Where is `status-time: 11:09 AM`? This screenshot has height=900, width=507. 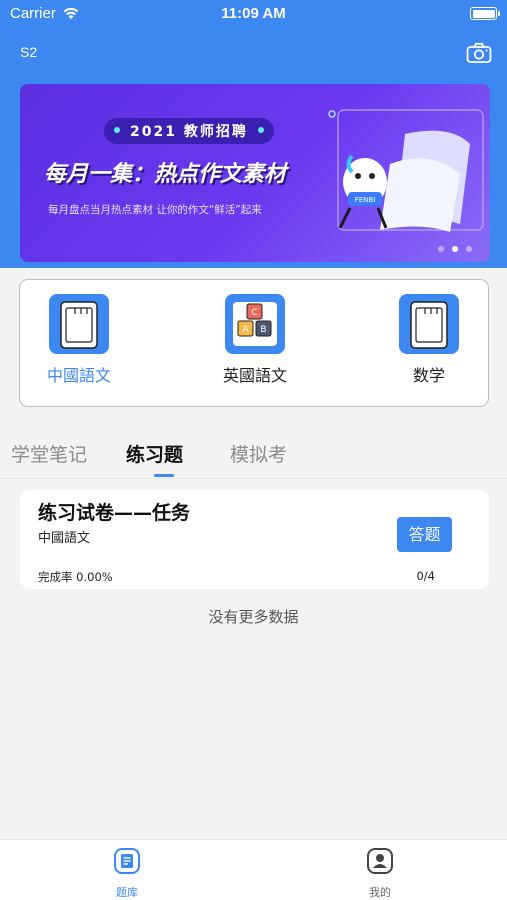 status-time: 11:09 AM is located at coordinates (253, 13).